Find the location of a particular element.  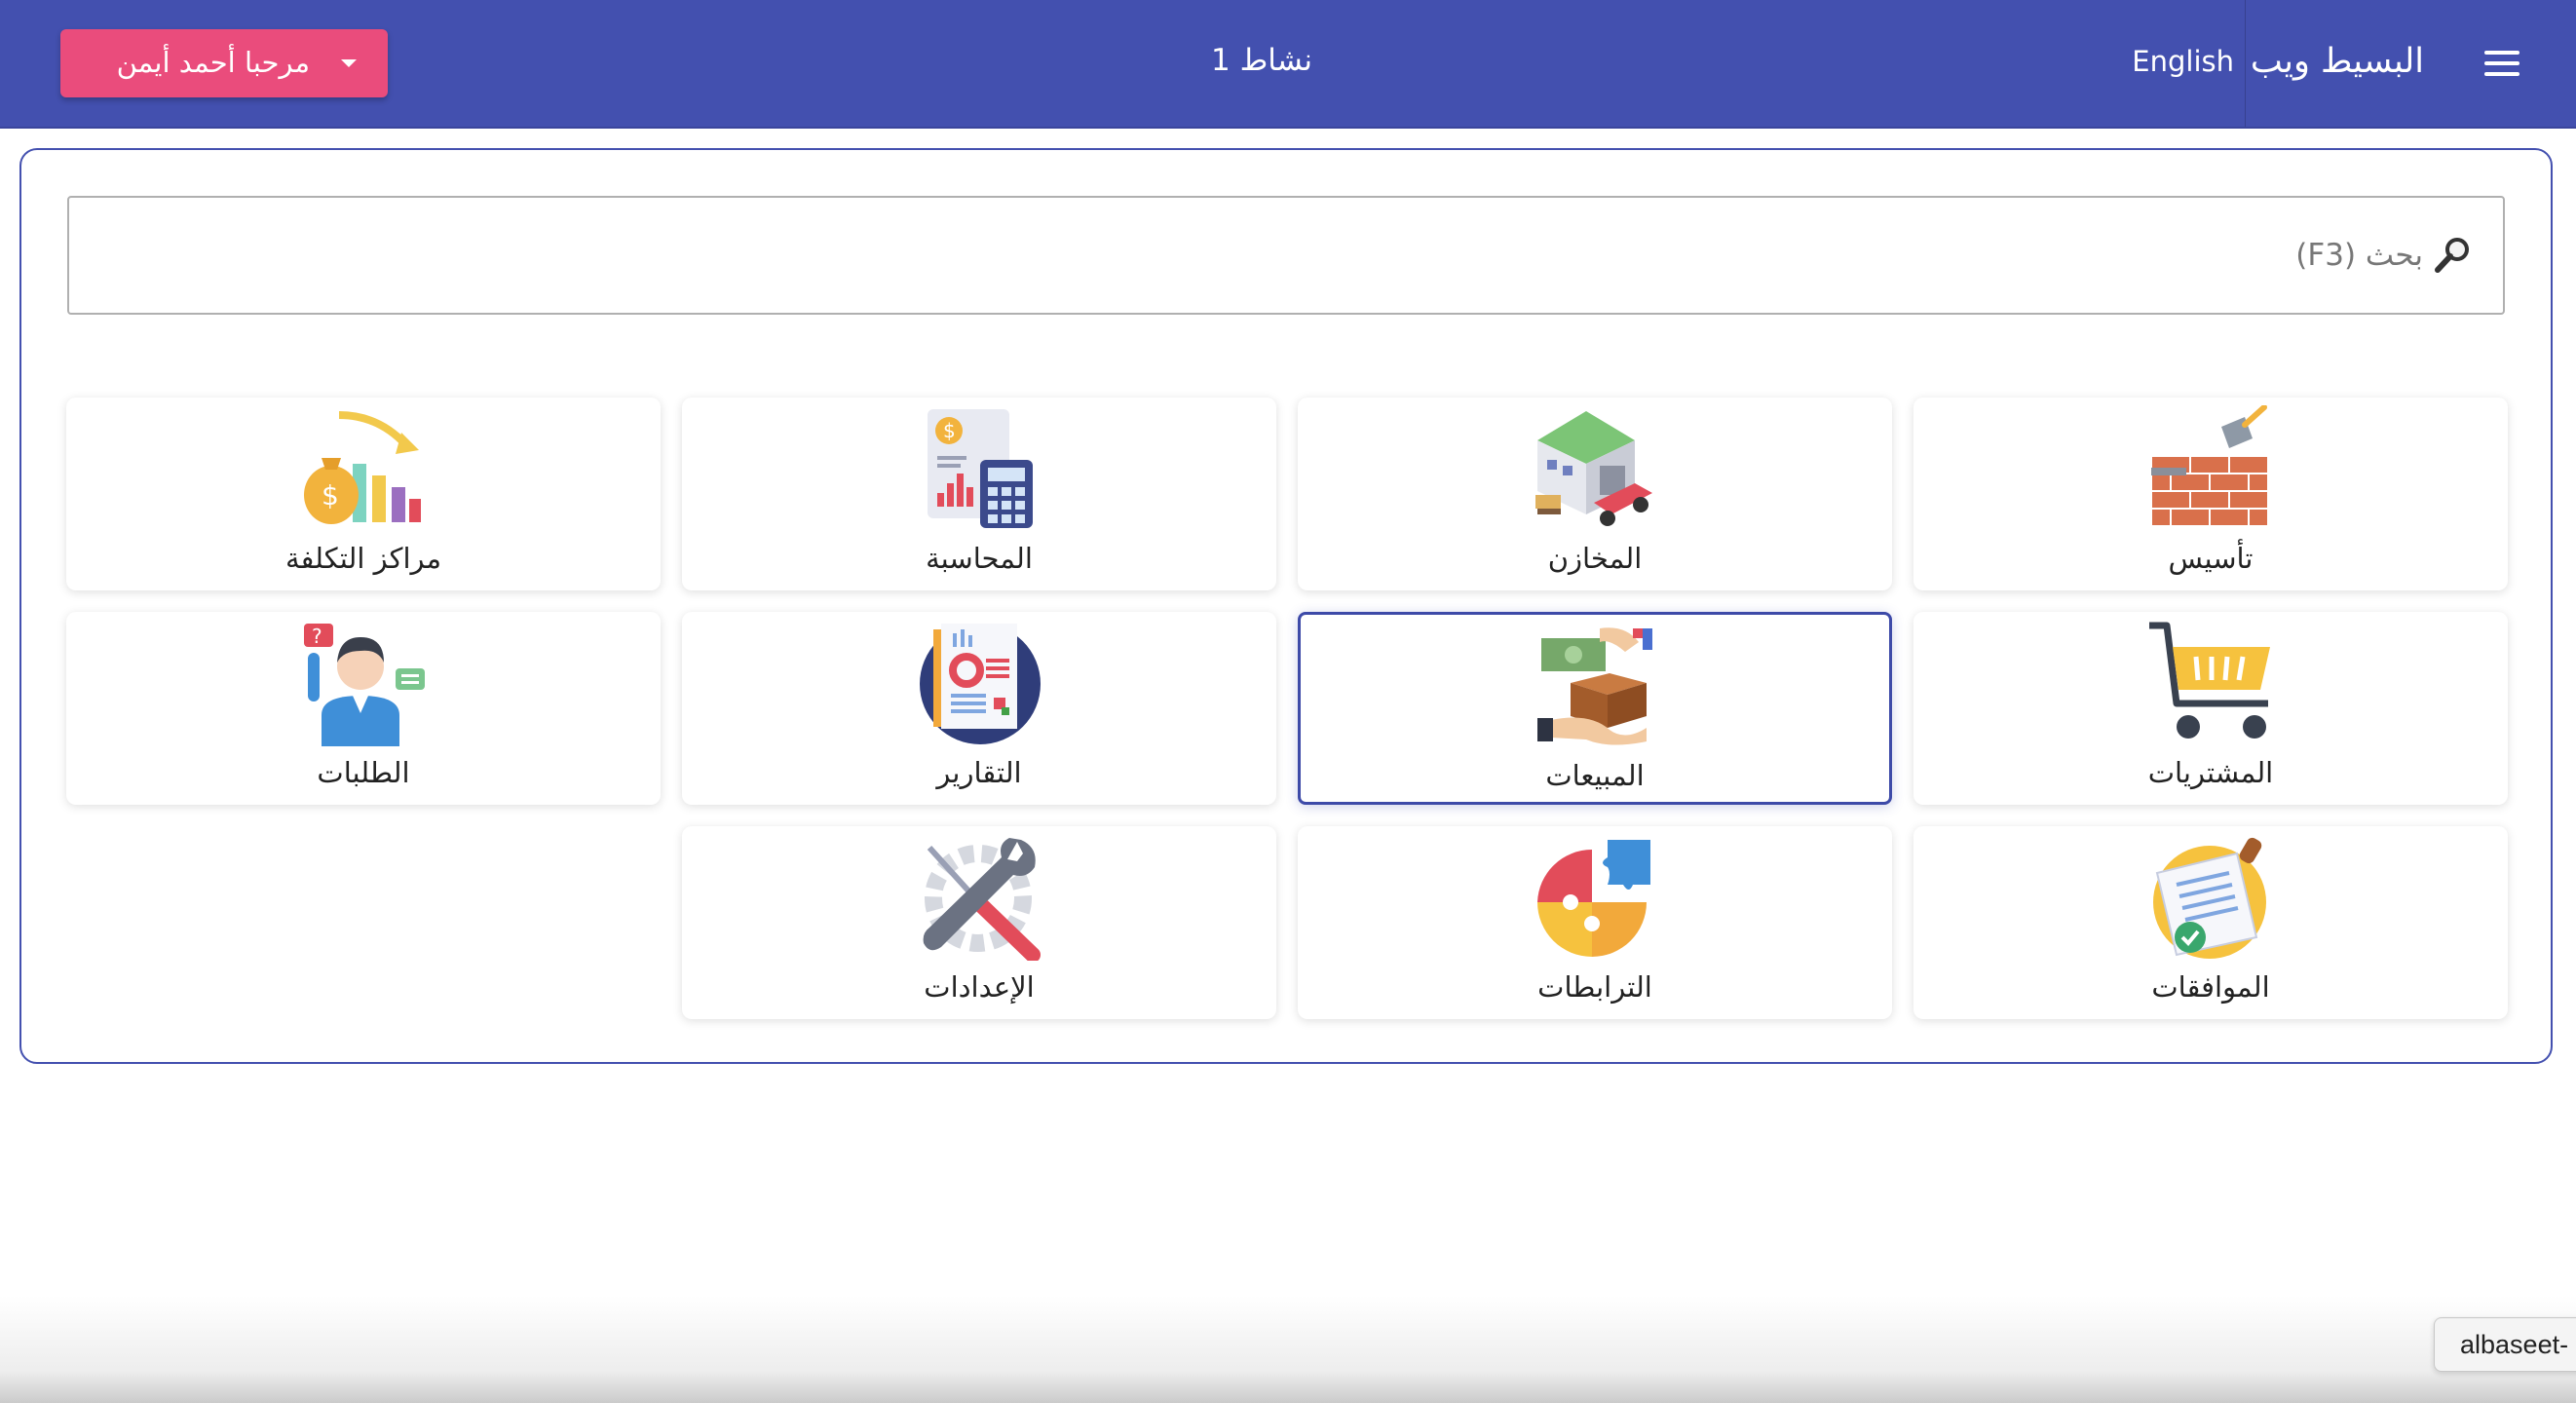

module-card-requests: ? الطلبات is located at coordinates (363, 708).